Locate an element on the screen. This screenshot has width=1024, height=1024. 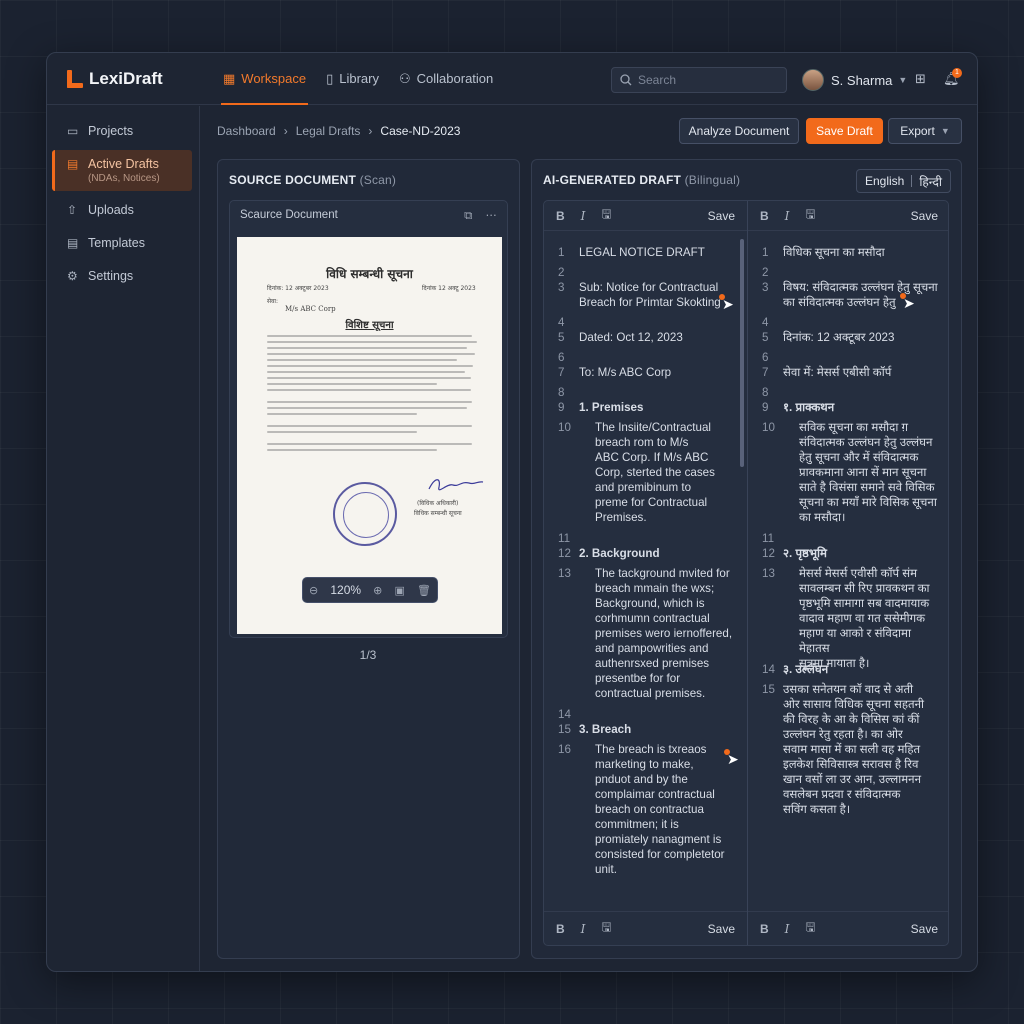
line-number: 4 is located at coordinates (561, 322).